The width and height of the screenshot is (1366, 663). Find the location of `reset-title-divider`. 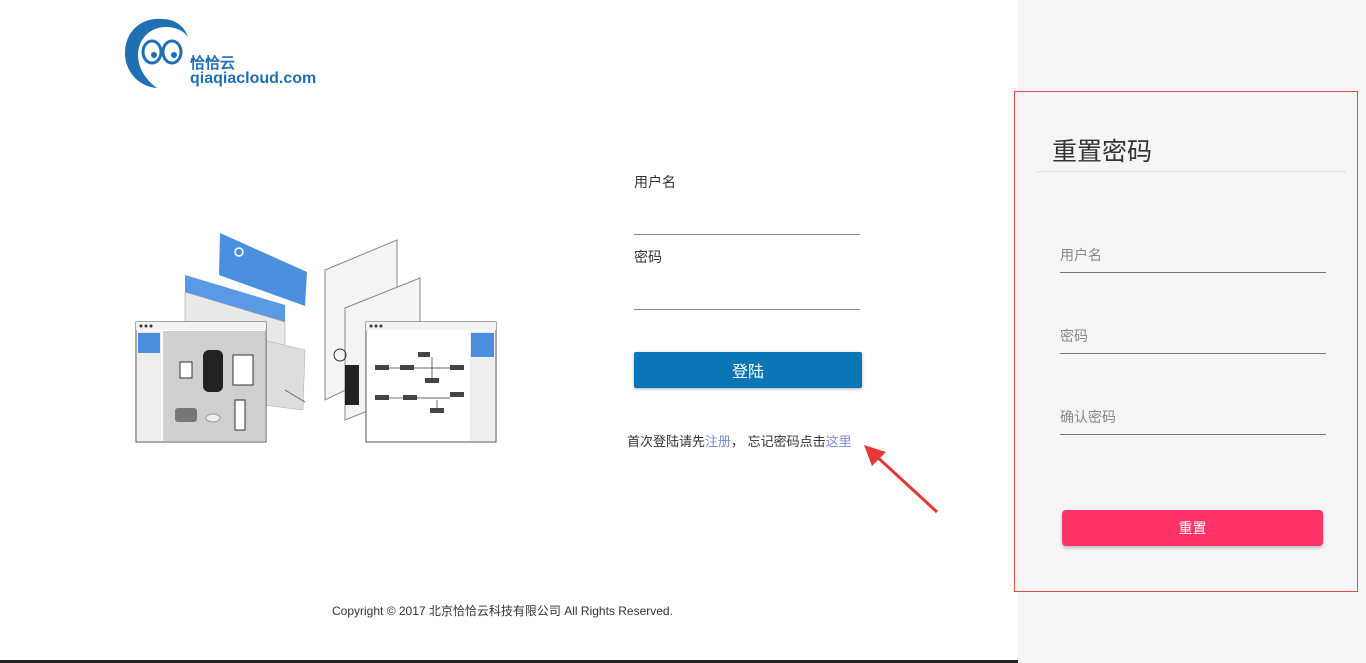

reset-title-divider is located at coordinates (1191, 171).